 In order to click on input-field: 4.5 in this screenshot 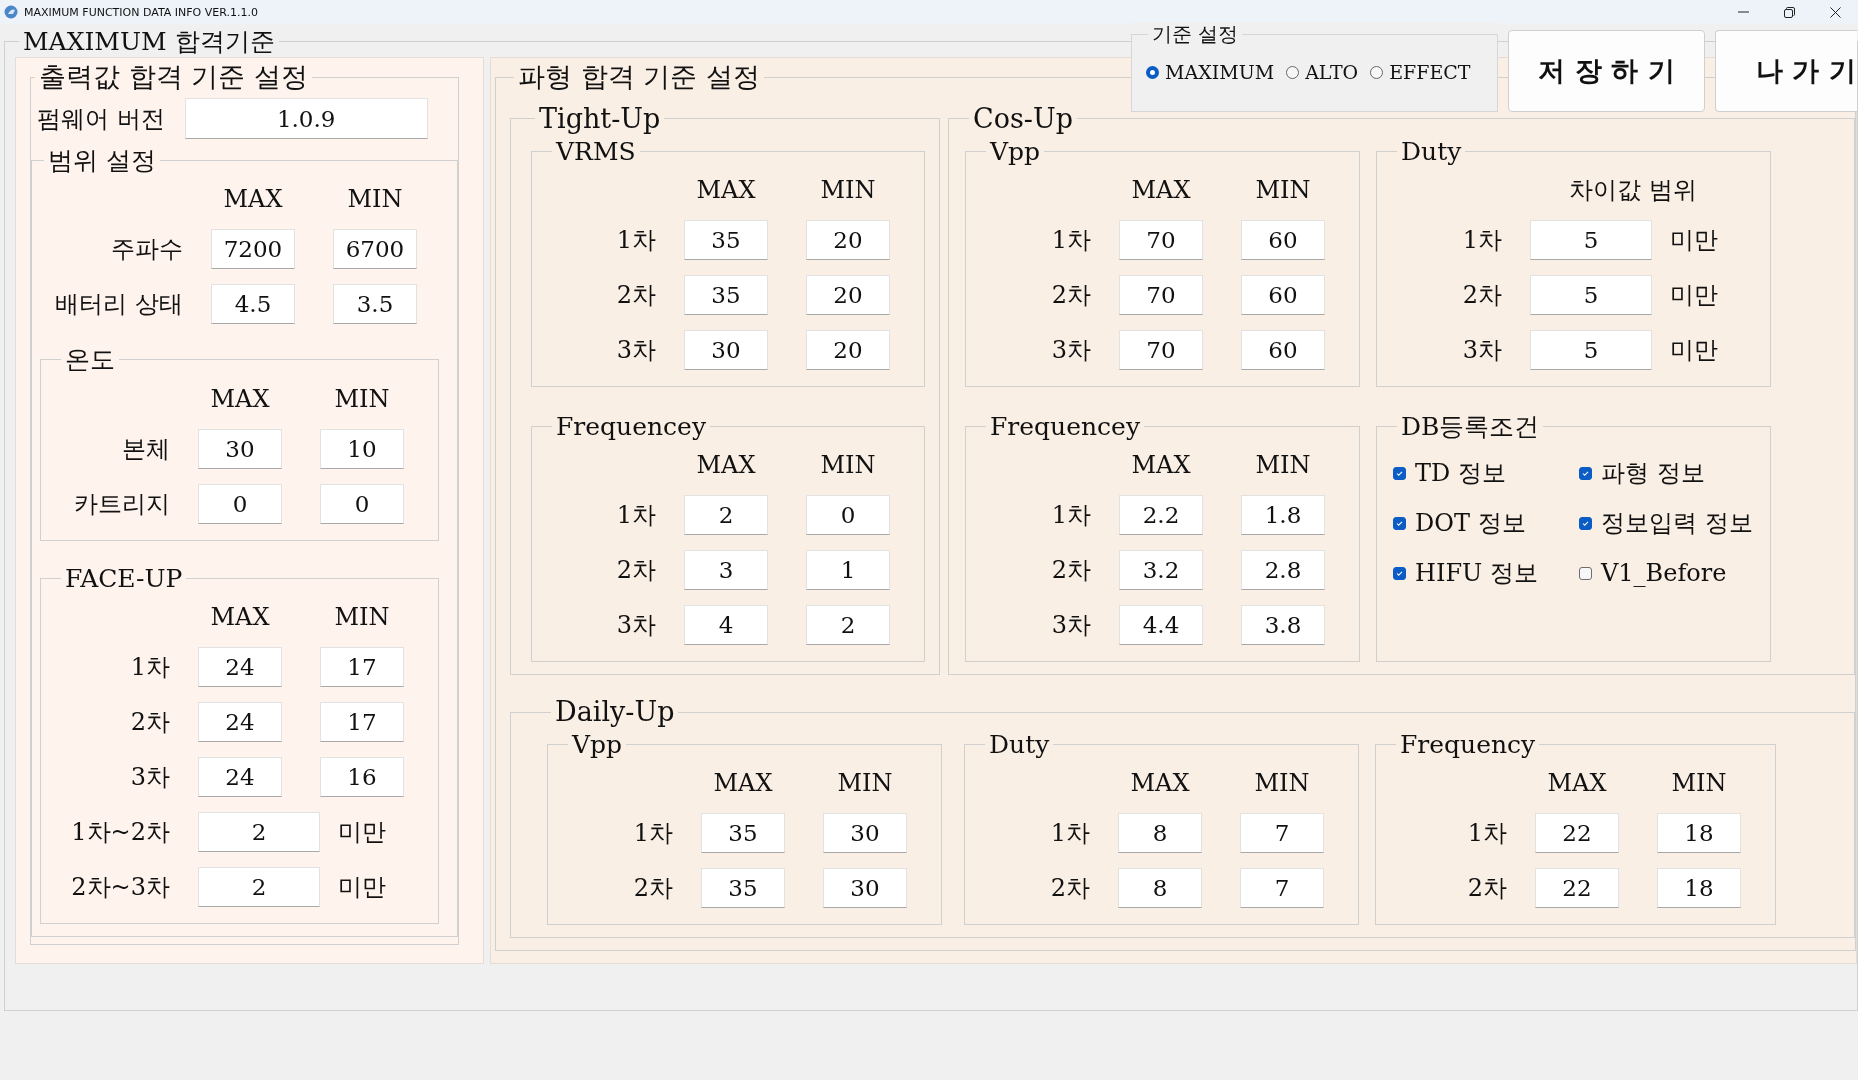, I will do `click(253, 304)`.